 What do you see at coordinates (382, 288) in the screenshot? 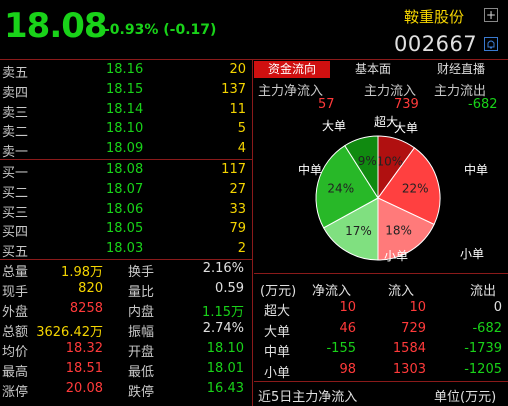
I see `flow-table-header: (万元) 净流入 流入 流出` at bounding box center [382, 288].